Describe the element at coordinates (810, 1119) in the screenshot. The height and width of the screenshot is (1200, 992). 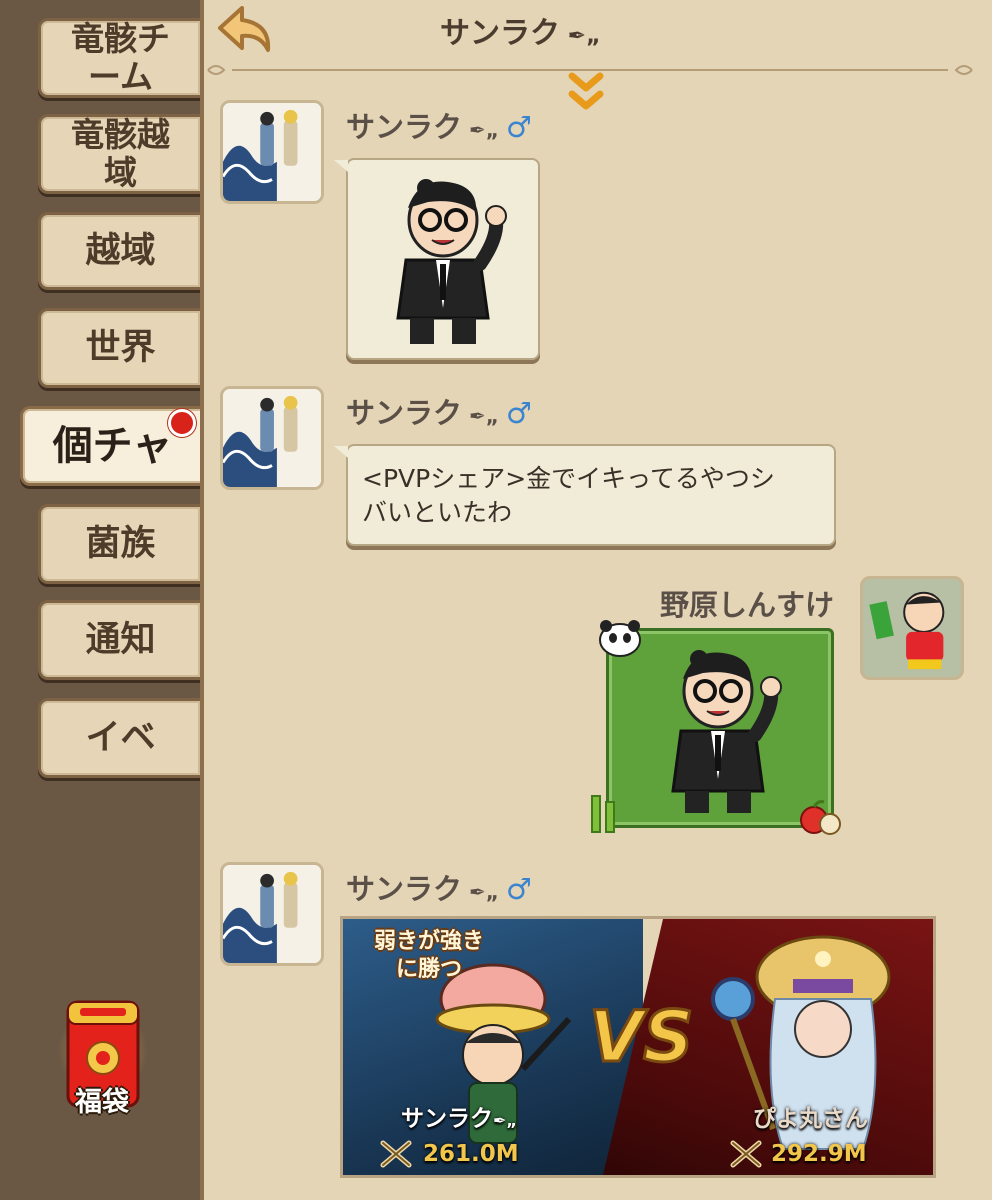
I see `pvp-right-name: ぴよ丸さん` at that location.